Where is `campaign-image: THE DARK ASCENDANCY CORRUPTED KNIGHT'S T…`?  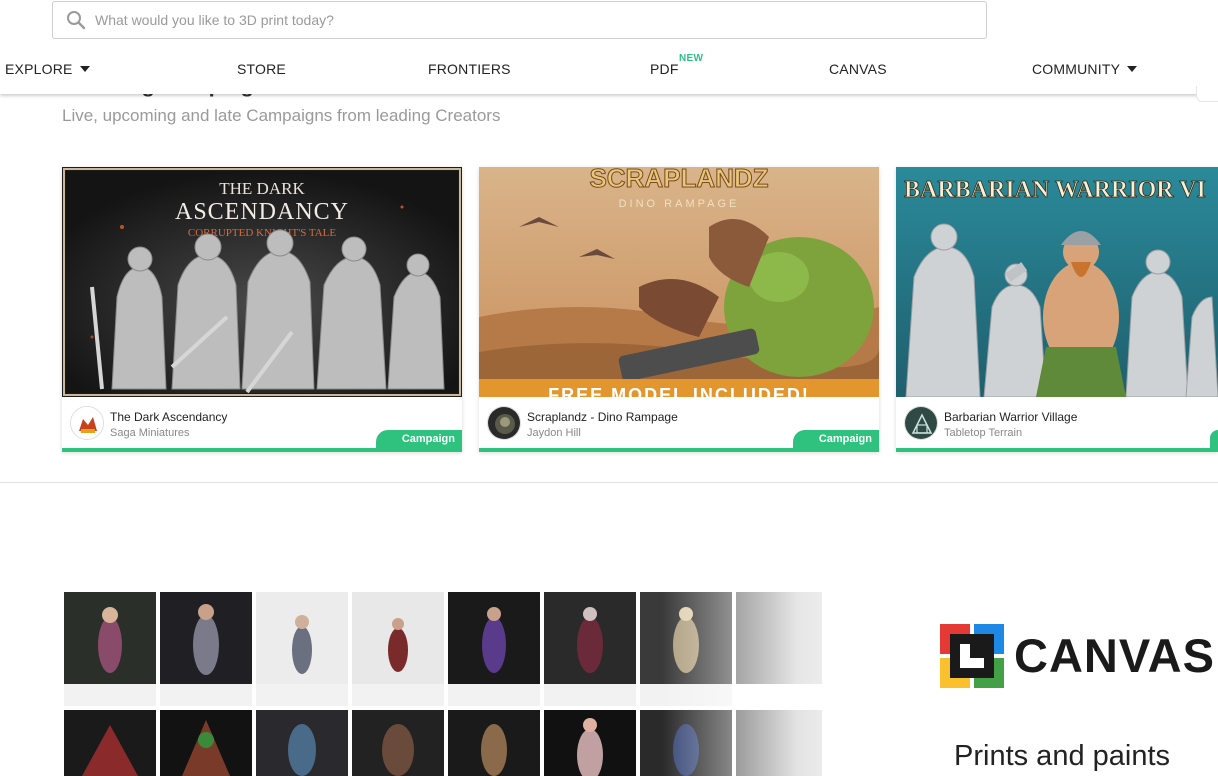
campaign-image: THE DARK ASCENDANCY CORRUPTED KNIGHT'S T… is located at coordinates (262, 282).